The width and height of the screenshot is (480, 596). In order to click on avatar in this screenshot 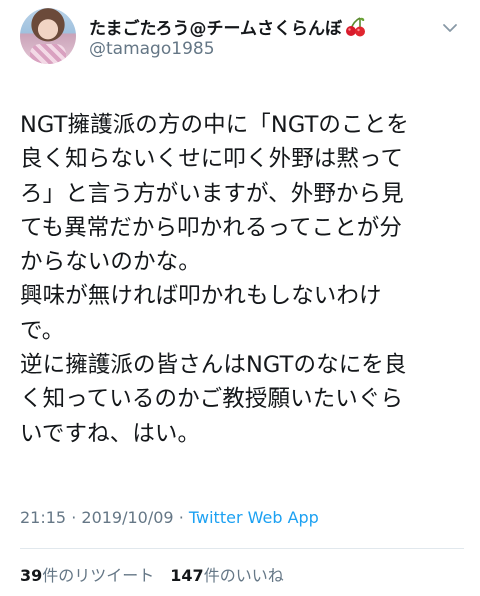, I will do `click(48, 36)`.